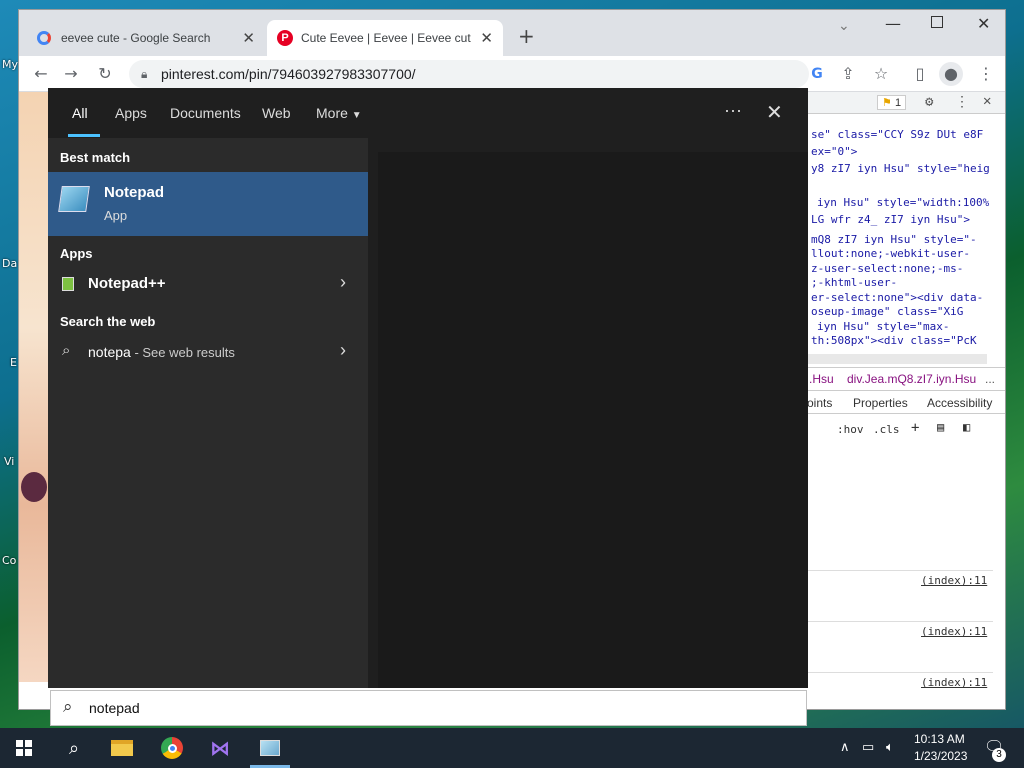  I want to click on issues-count: 1, so click(898, 103).